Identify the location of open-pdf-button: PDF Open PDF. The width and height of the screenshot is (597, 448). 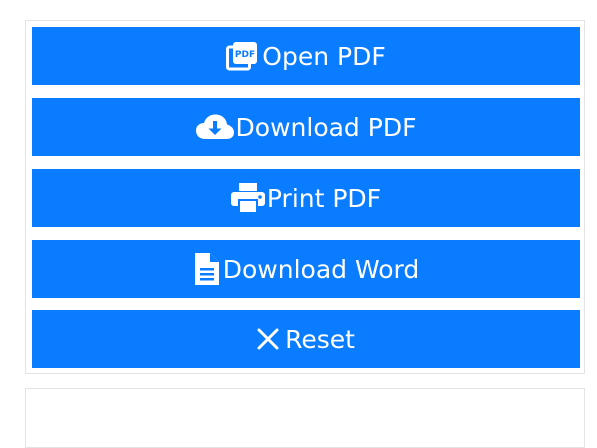
(306, 56).